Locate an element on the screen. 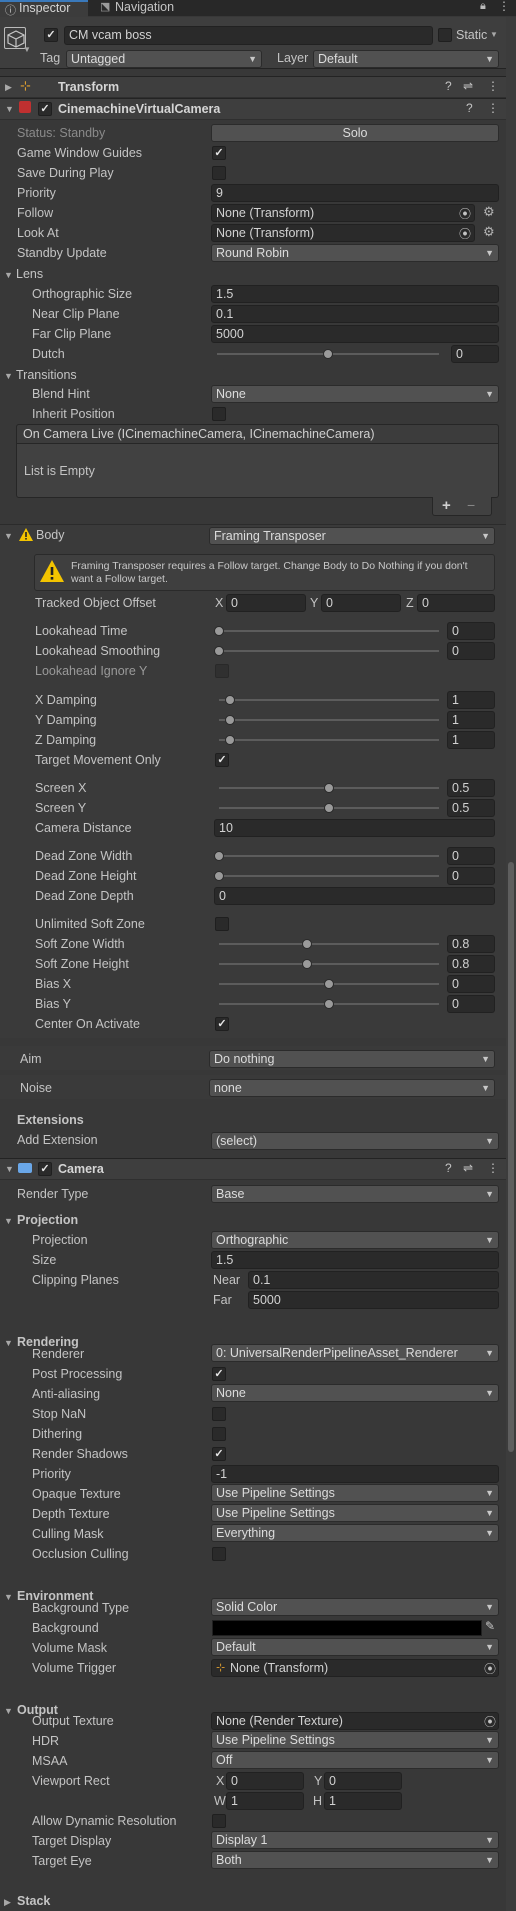 The height and width of the screenshot is (1911, 516). dutch-slider is located at coordinates (328, 354).